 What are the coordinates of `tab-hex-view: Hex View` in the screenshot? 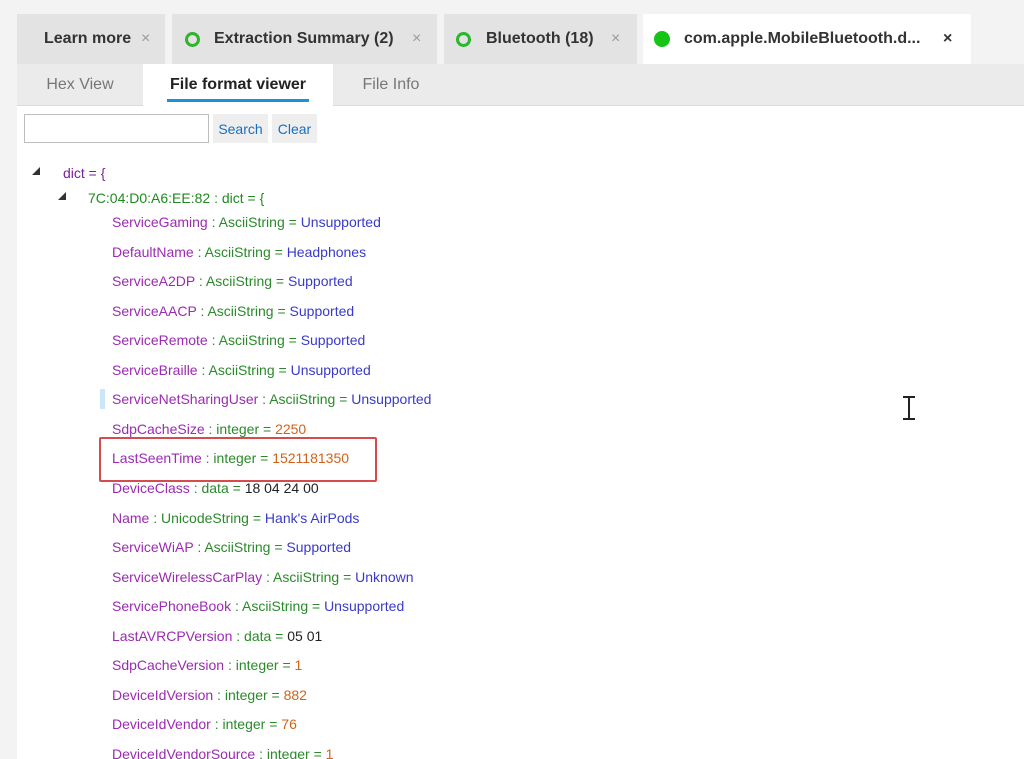 It's located at (80, 85).